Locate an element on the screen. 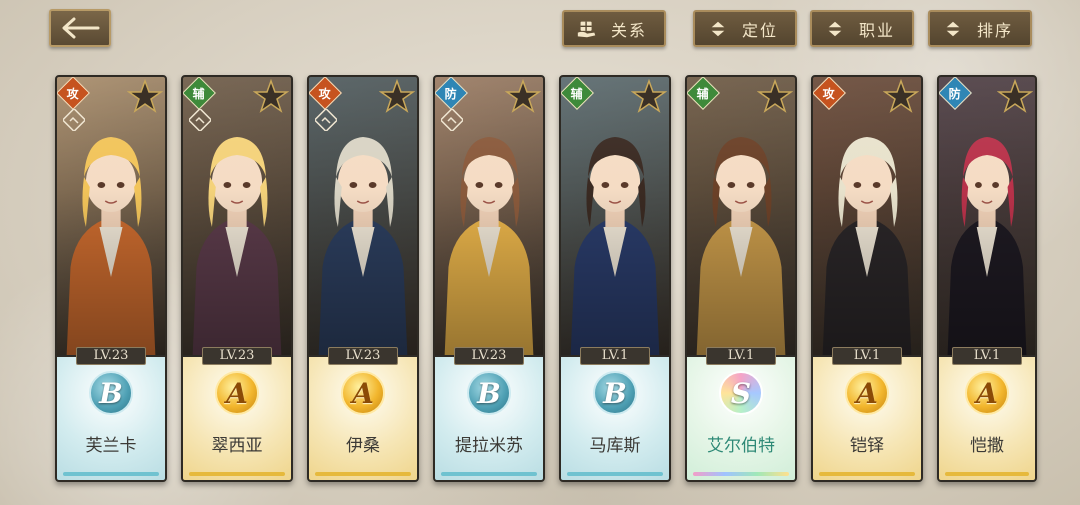  character-name: 艾尔伯特 is located at coordinates (741, 446).